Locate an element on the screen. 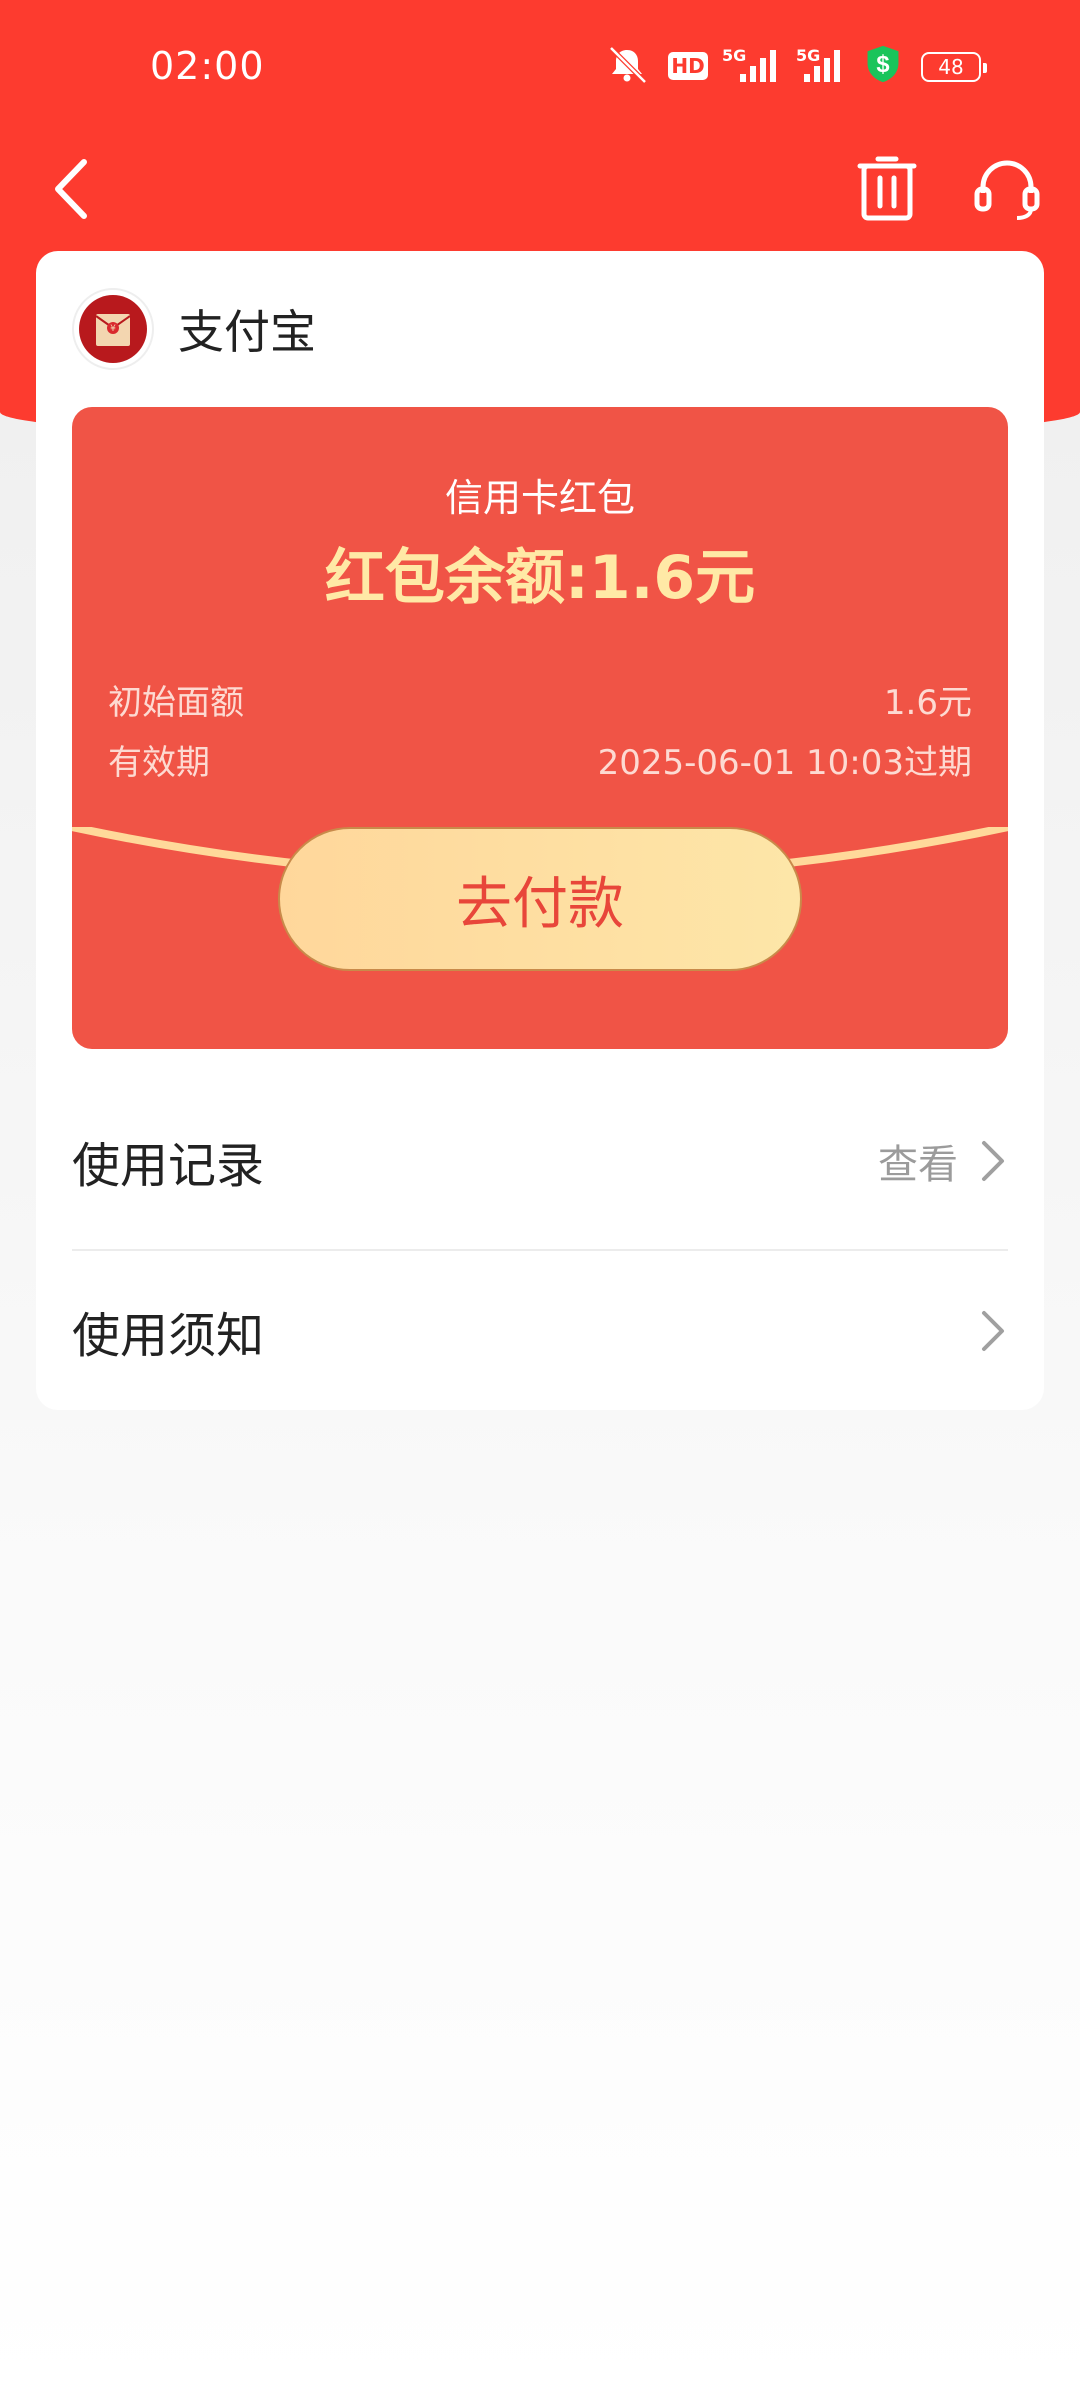 The image size is (1080, 2400). initial-amount-row: 初始面额 1.6元 is located at coordinates (540, 699).